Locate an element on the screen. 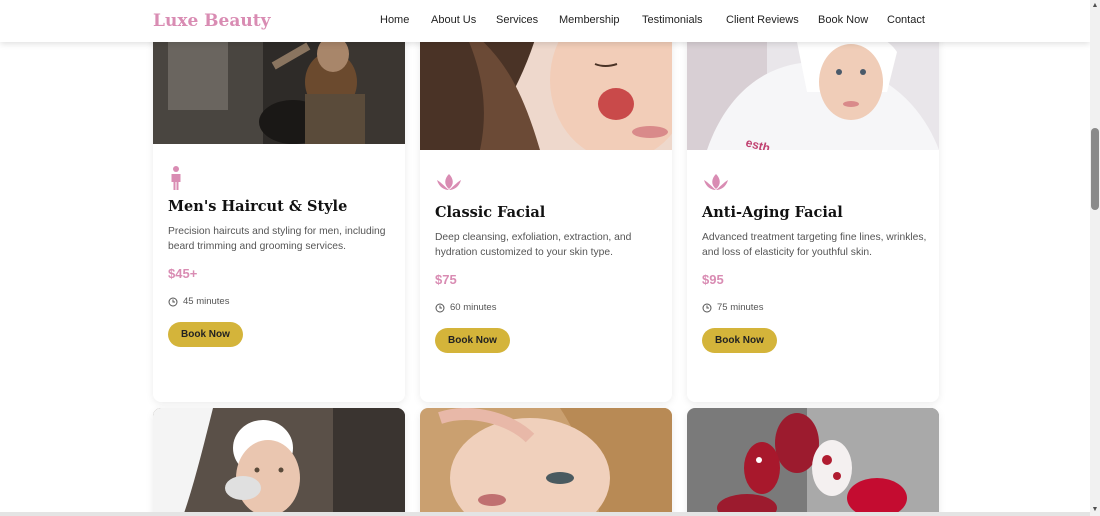 The image size is (1100, 516). service-title: Men's Haircut & Style is located at coordinates (258, 206).